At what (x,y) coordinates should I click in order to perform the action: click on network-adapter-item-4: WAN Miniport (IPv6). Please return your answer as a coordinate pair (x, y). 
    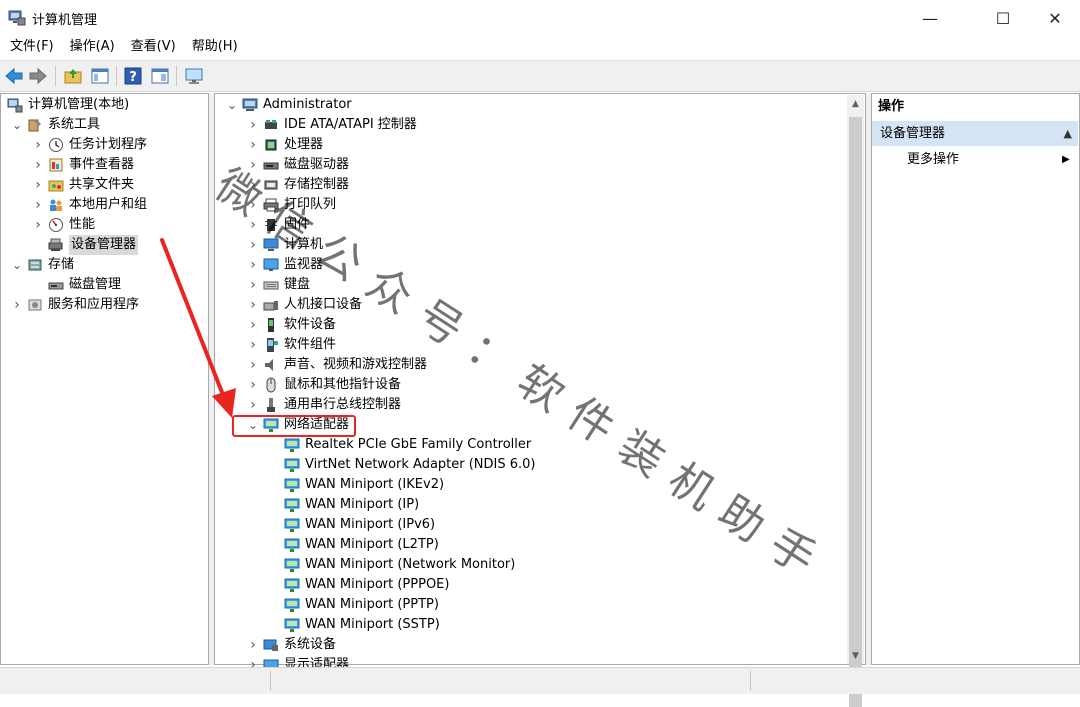
    Looking at the image, I should click on (359, 525).